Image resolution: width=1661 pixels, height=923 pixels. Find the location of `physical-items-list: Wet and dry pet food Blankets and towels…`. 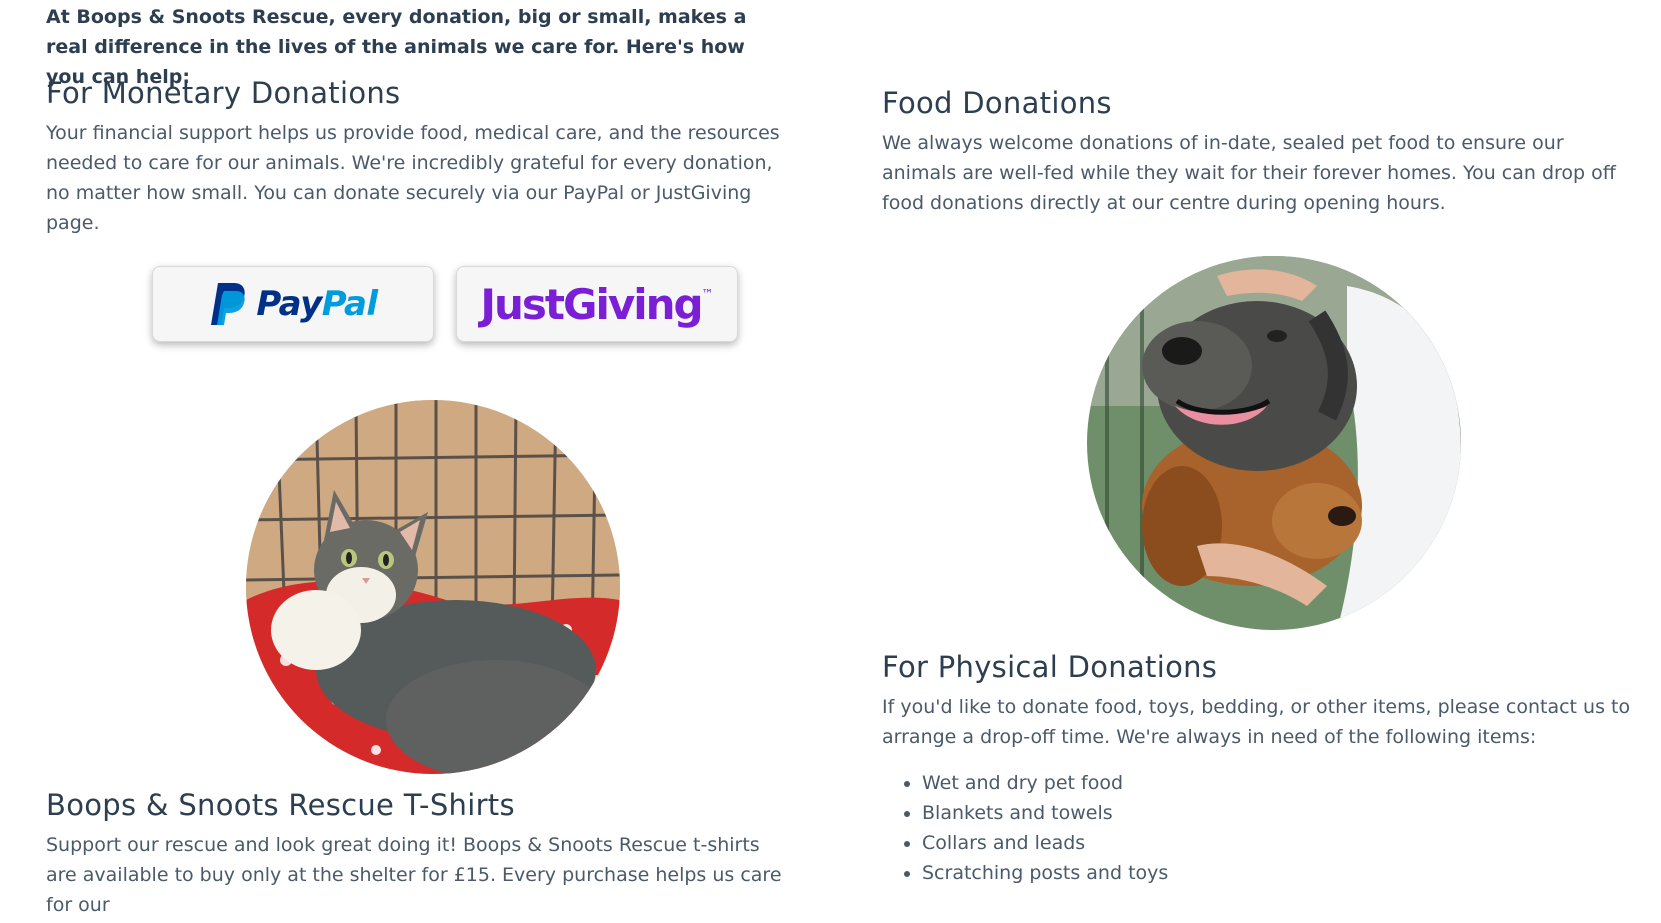

physical-items-list: Wet and dry pet food Blankets and towels… is located at coordinates (1262, 828).